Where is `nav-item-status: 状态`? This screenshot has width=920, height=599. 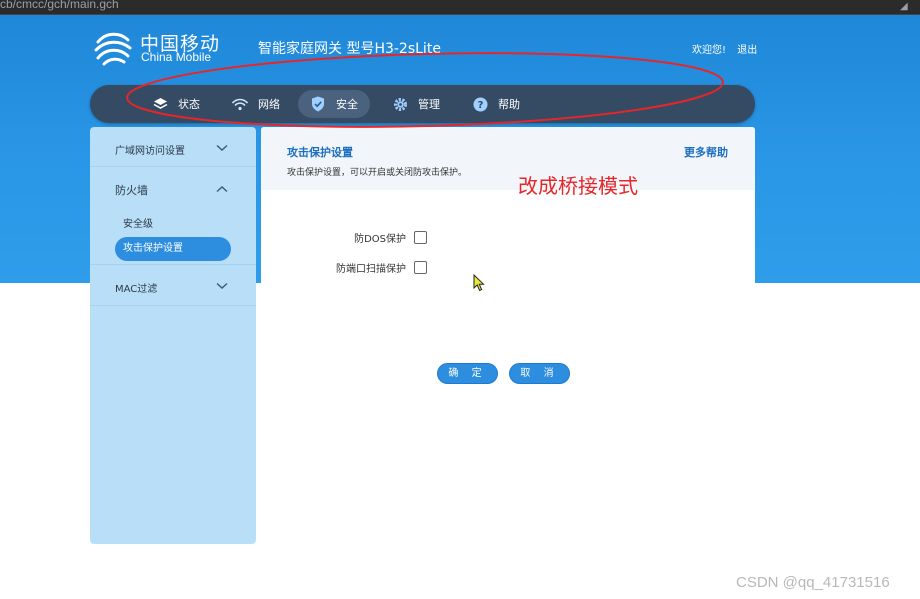
nav-item-status: 状态 is located at coordinates (176, 104).